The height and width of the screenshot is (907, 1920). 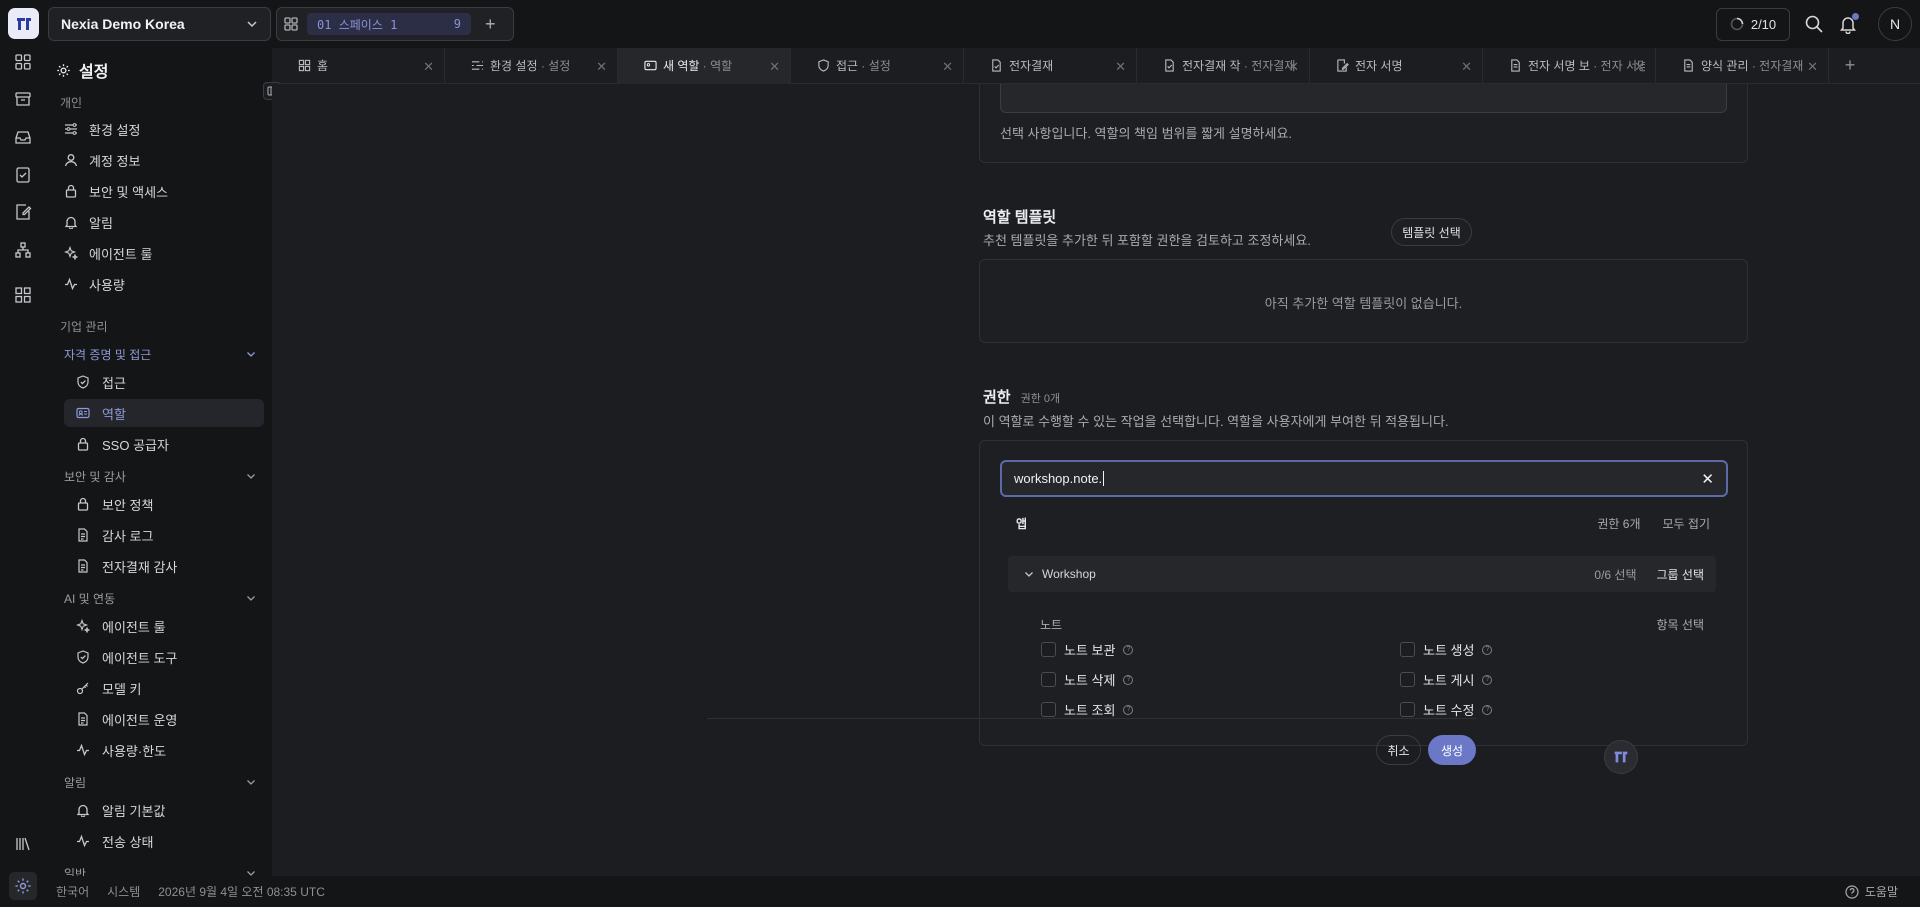 I want to click on group-security-audit: 보안 및 감사, so click(x=162, y=476).